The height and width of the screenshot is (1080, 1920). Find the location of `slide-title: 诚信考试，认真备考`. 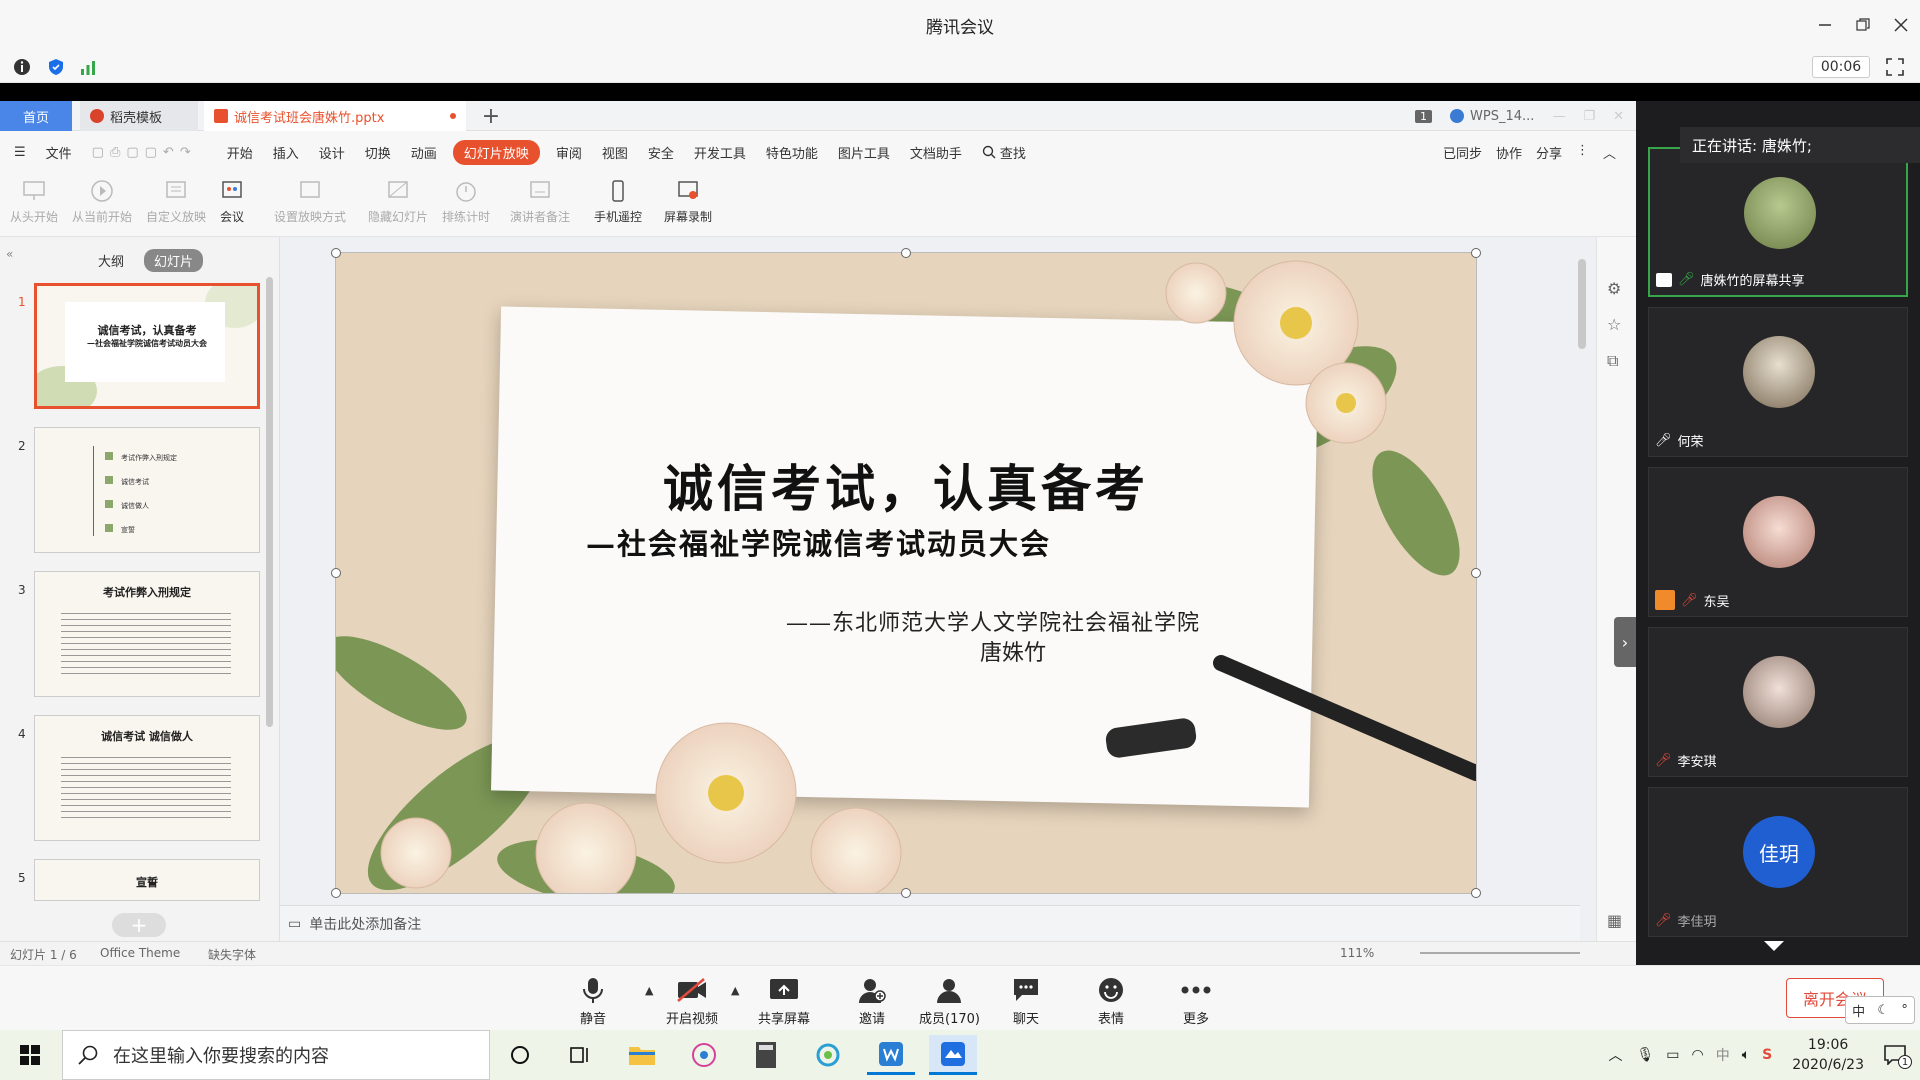

slide-title: 诚信考试，认真备考 is located at coordinates (906, 485).